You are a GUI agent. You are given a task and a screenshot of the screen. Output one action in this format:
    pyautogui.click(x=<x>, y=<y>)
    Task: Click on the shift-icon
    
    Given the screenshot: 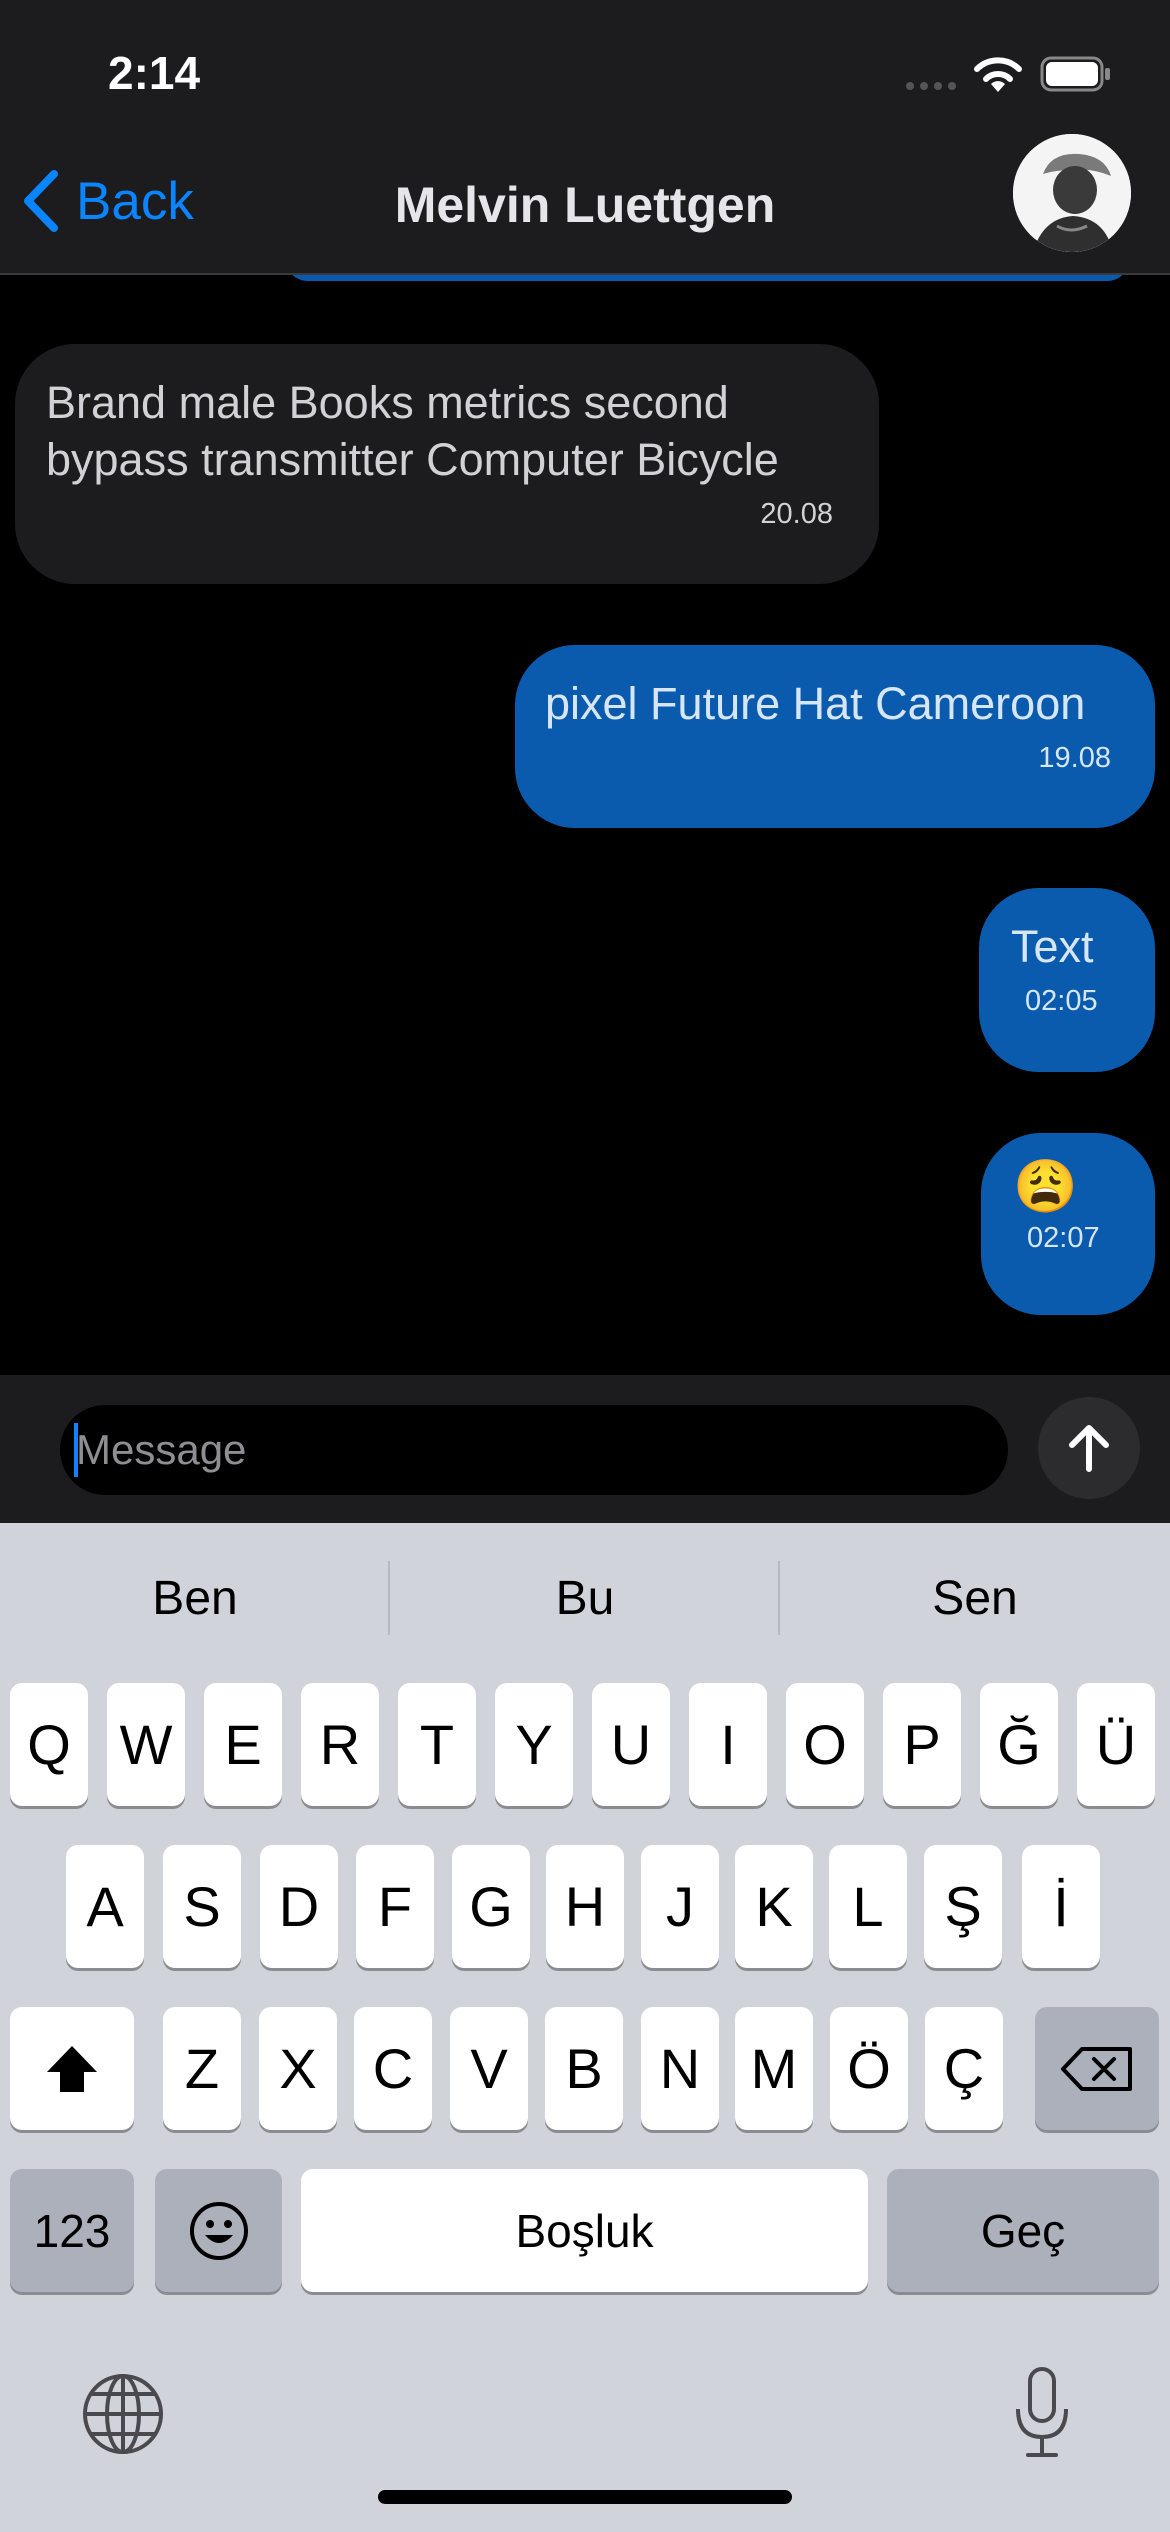 What is the action you would take?
    pyautogui.click(x=72, y=2068)
    